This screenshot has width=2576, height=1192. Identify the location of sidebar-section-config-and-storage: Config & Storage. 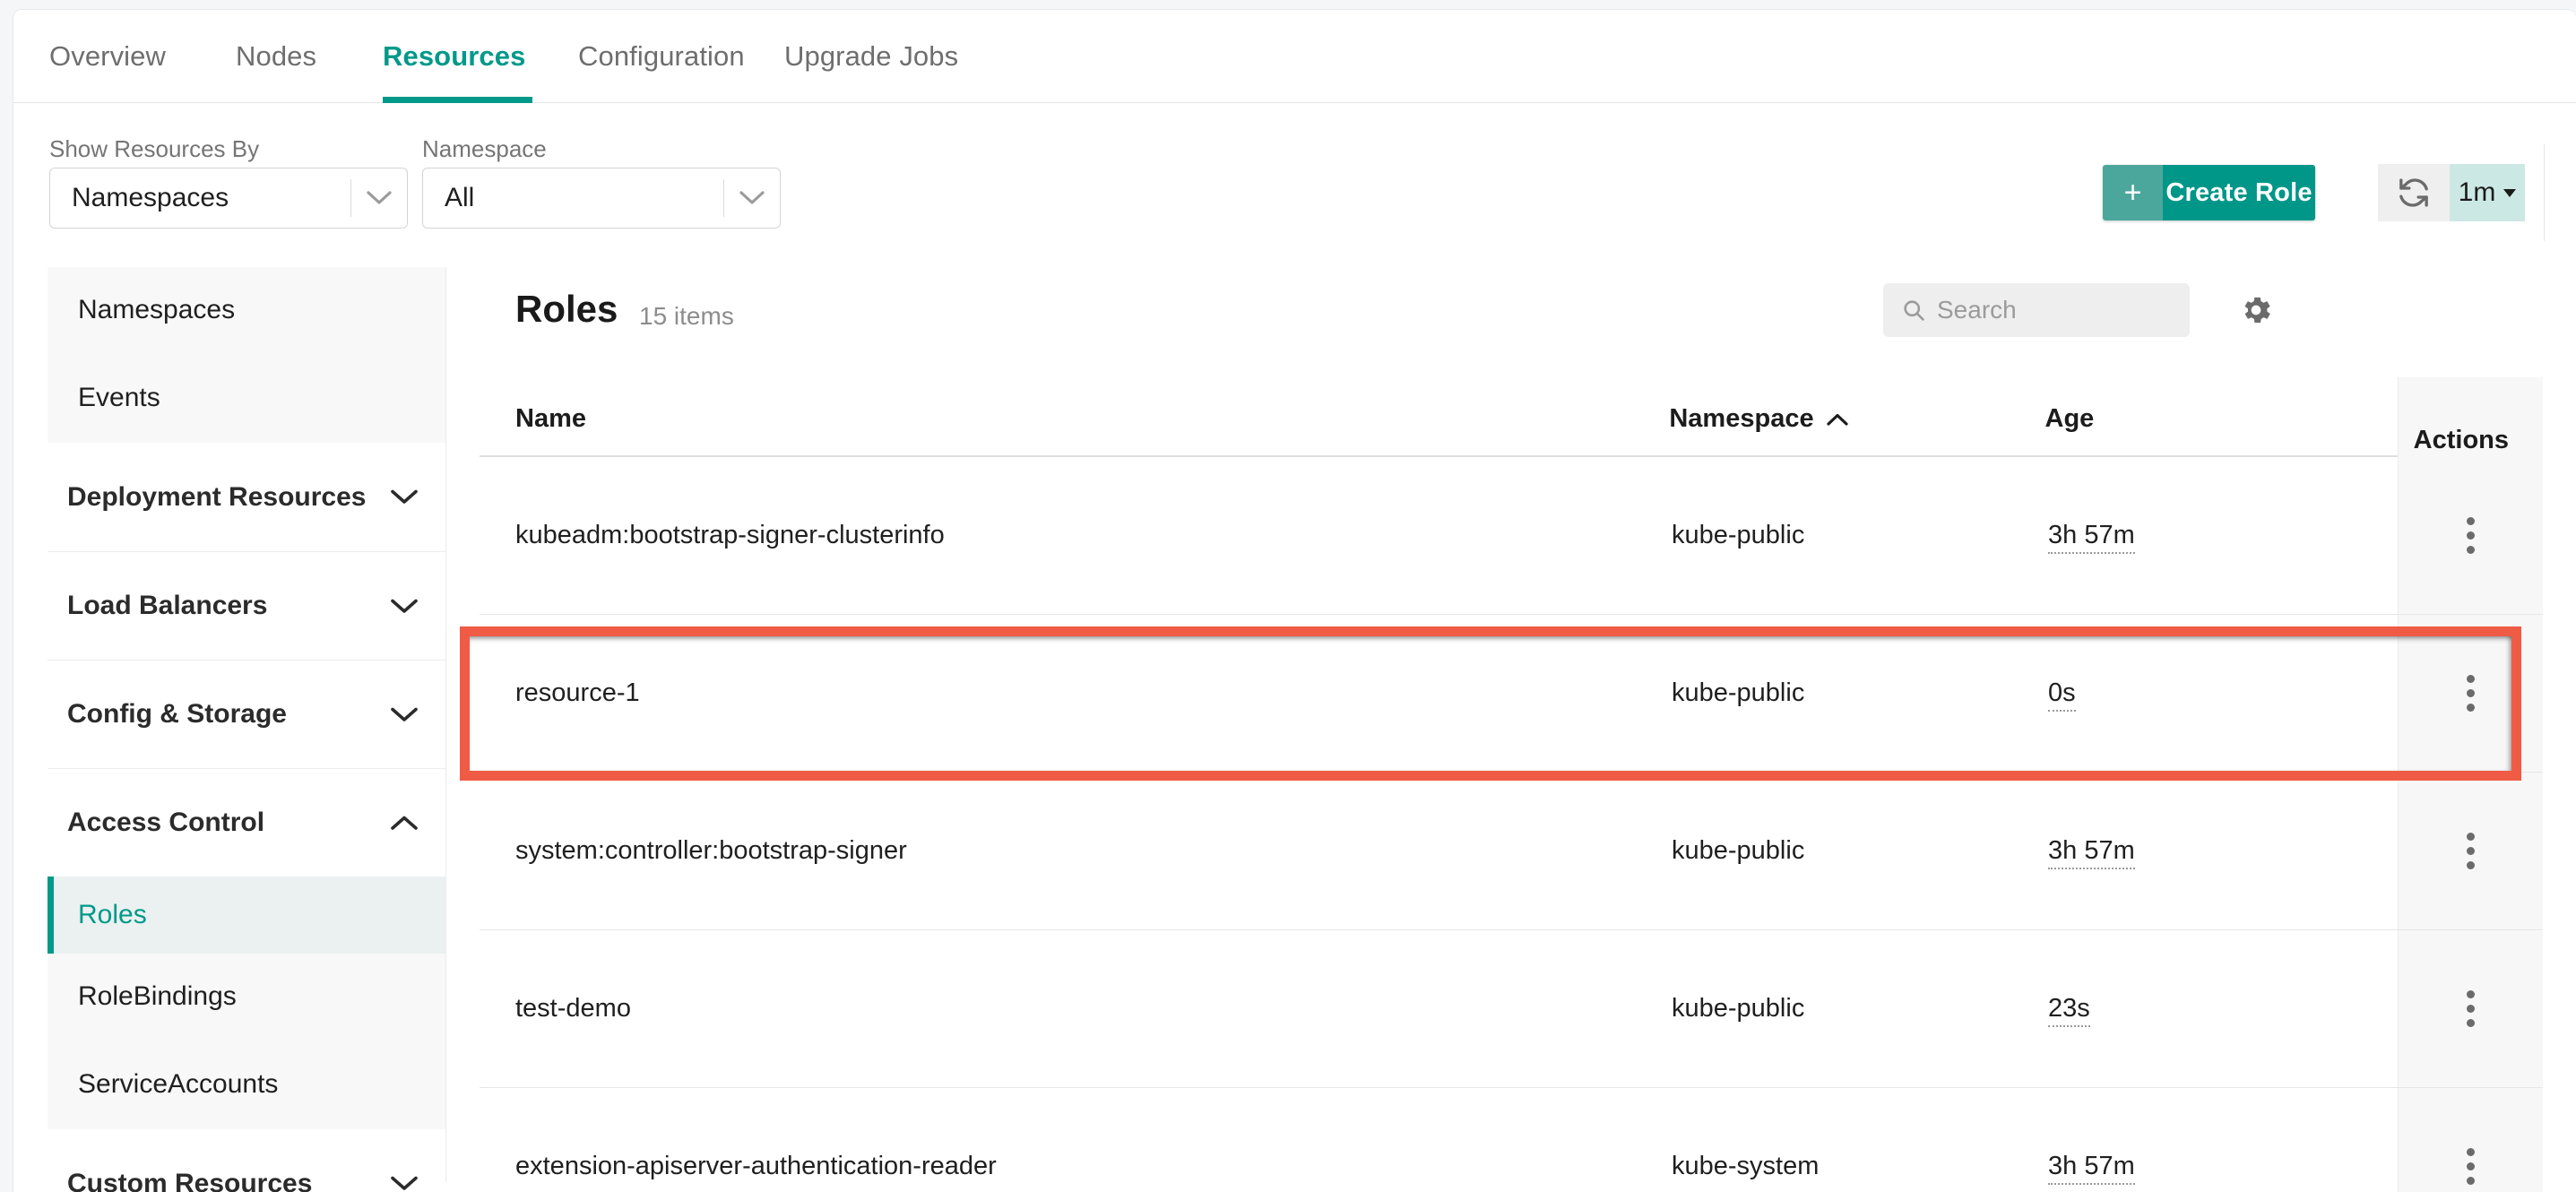
(246, 714).